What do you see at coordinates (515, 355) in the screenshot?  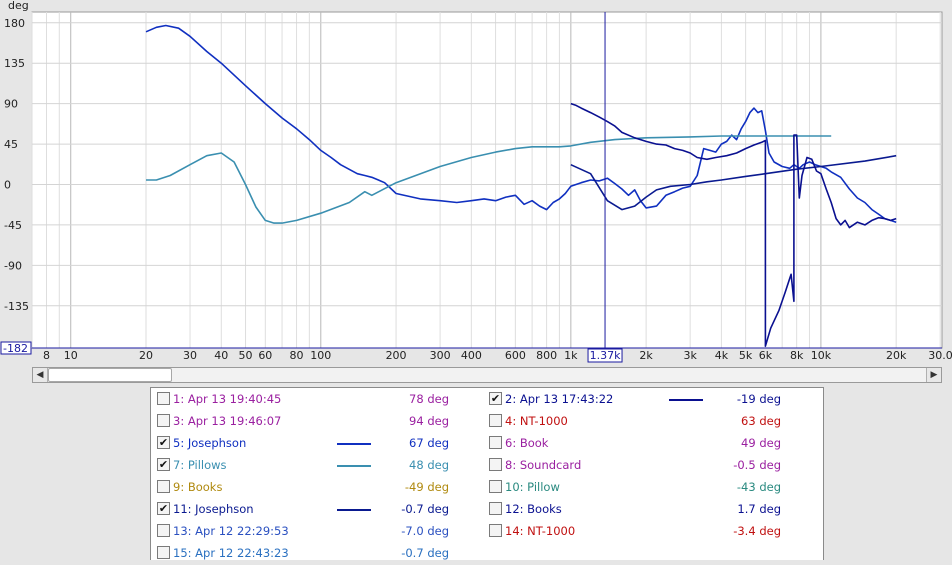 I see `x-tick-label: 600` at bounding box center [515, 355].